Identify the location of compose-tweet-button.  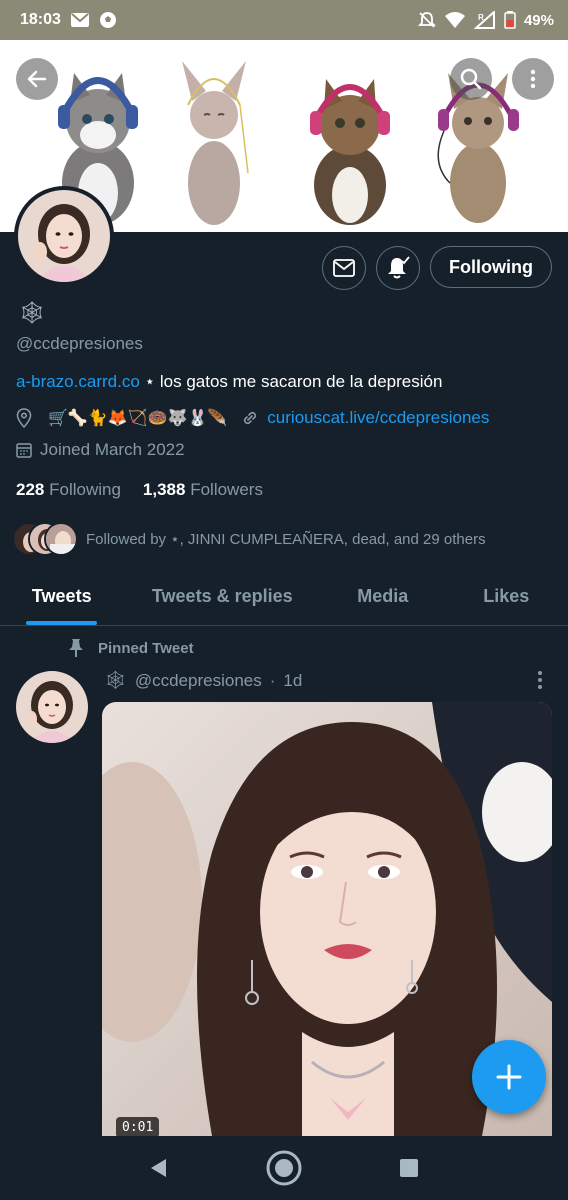
(509, 1077).